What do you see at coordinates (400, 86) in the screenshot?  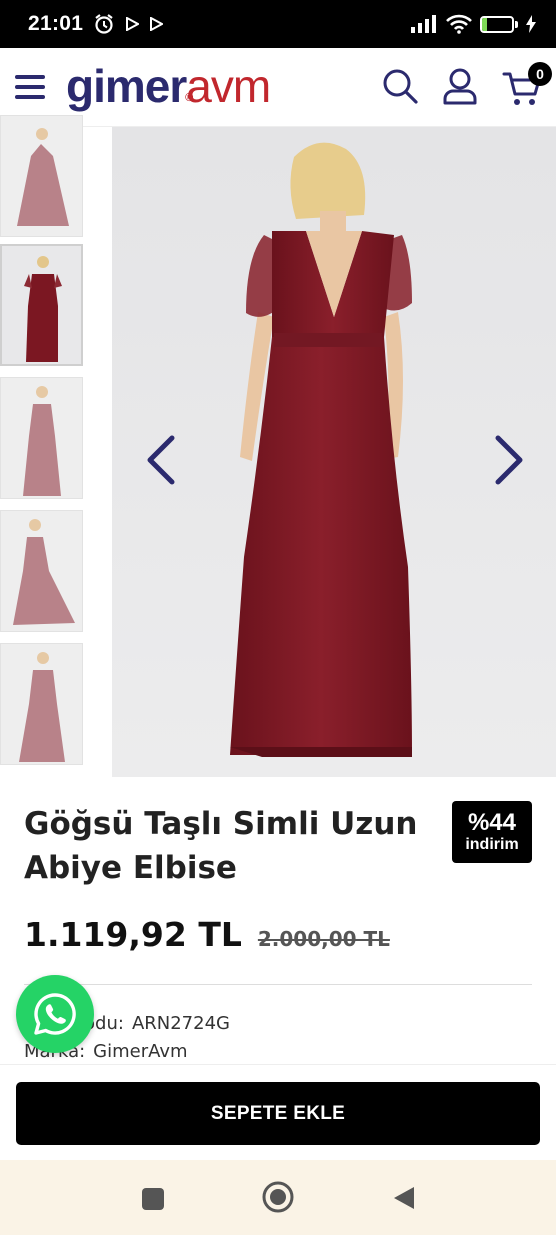 I see `search-icon` at bounding box center [400, 86].